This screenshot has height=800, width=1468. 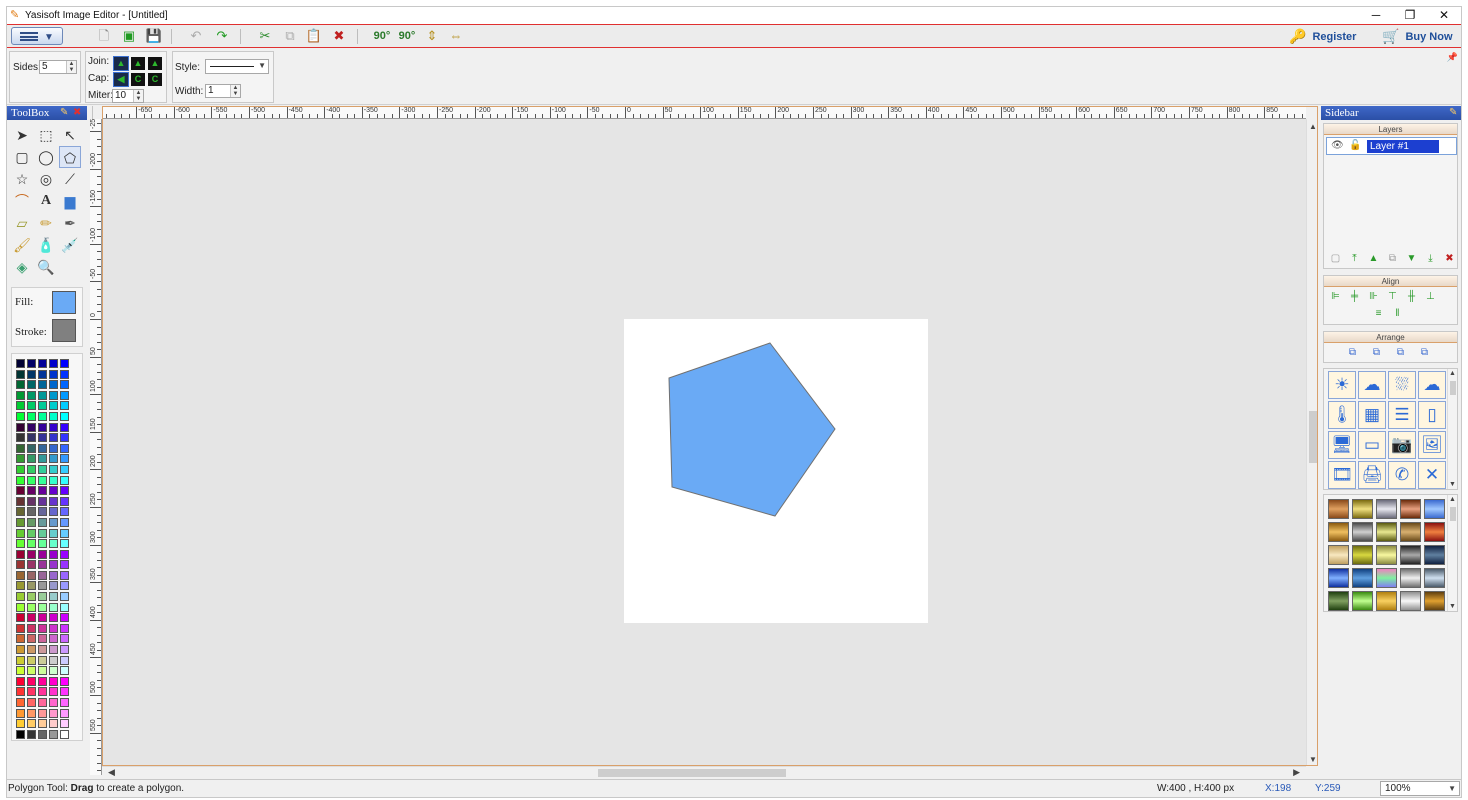 I want to click on scroll-thumb, so click(x=1453, y=388).